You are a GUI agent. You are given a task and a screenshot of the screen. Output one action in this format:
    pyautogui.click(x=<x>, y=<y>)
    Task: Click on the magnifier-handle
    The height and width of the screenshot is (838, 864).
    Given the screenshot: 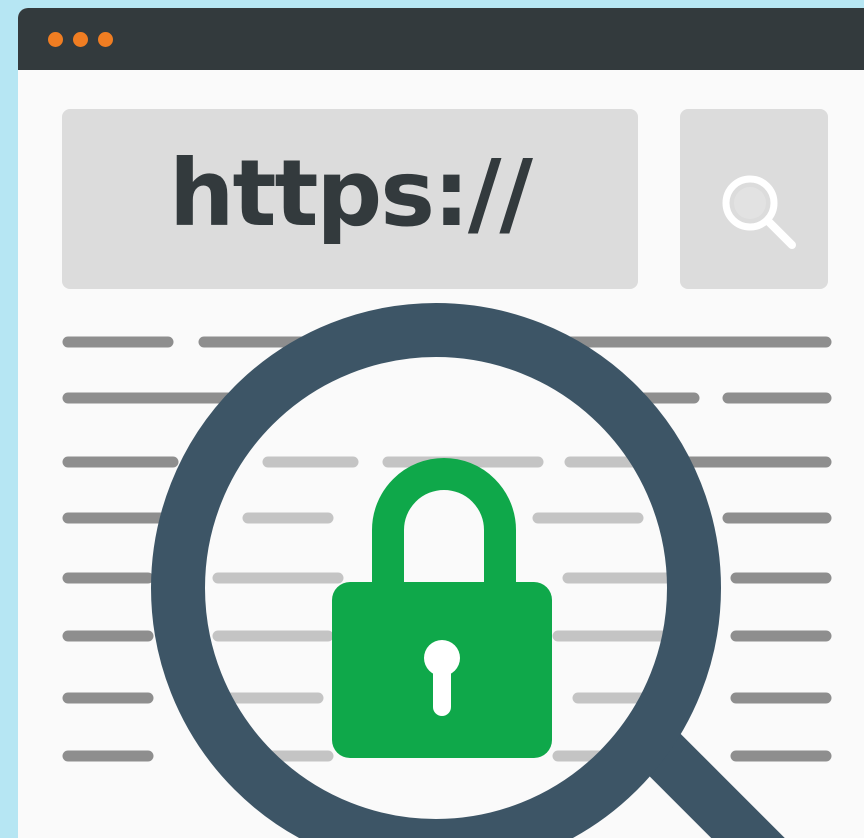 What is the action you would take?
    pyautogui.click(x=708, y=780)
    